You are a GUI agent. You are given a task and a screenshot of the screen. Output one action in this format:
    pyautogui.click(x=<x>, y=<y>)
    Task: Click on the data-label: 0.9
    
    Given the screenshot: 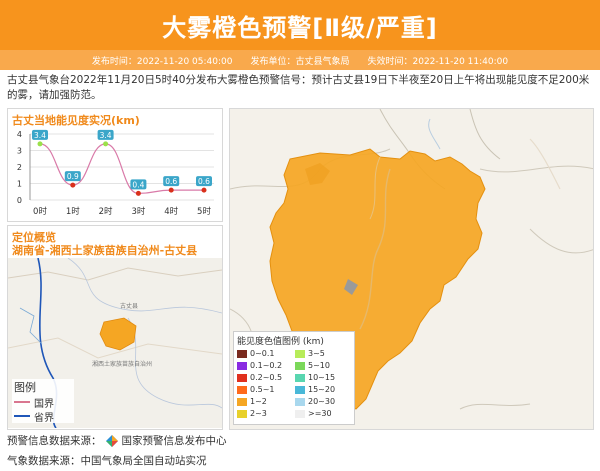 What is the action you would take?
    pyautogui.click(x=73, y=176)
    